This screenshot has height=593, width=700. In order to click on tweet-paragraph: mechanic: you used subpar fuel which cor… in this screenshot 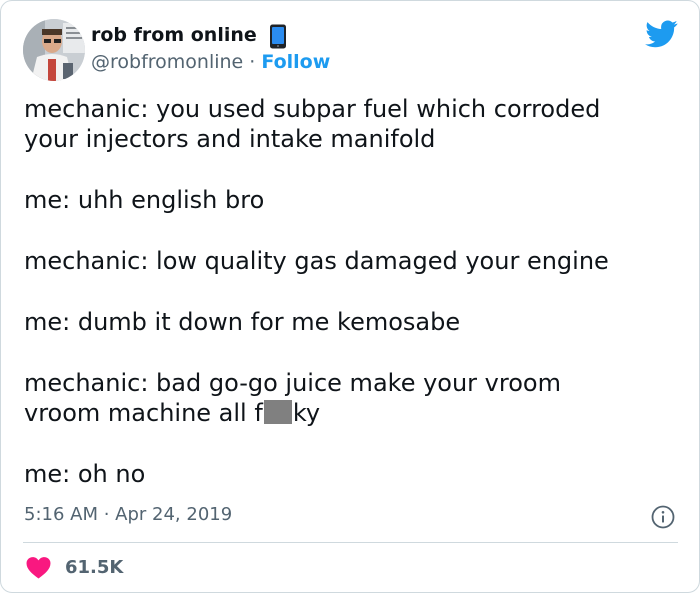, I will do `click(344, 124)`.